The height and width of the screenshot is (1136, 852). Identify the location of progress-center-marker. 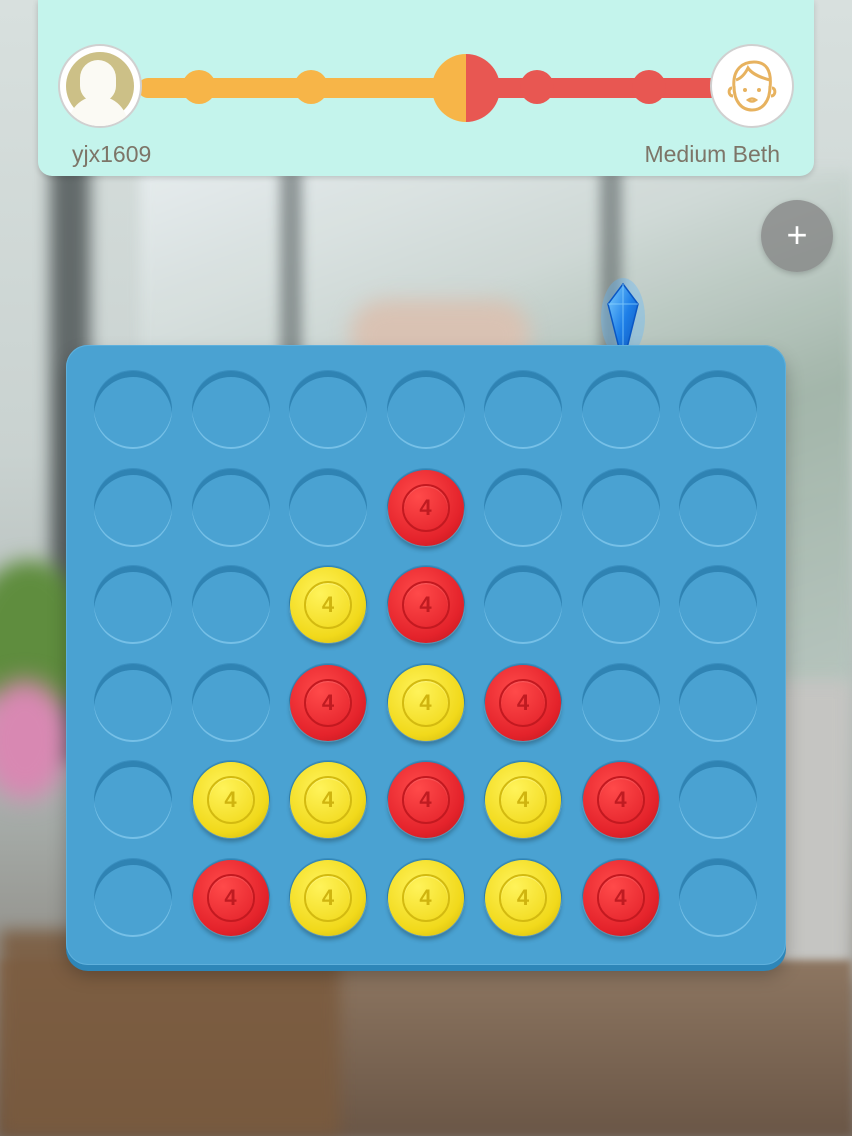
(466, 88).